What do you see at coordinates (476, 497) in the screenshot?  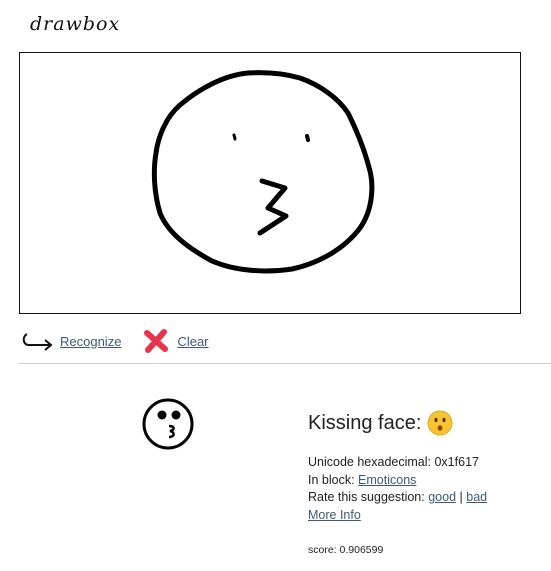 I see `rate-bad-link: bad` at bounding box center [476, 497].